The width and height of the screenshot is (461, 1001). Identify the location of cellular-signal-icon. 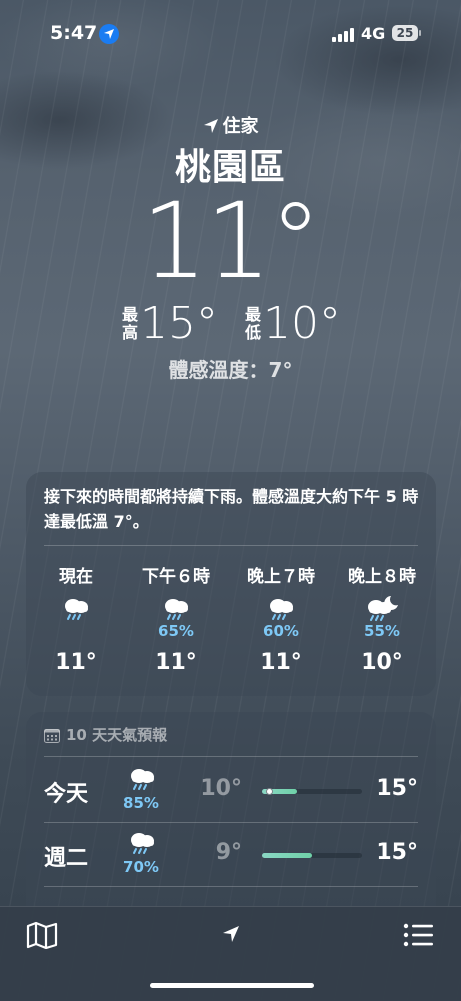
(343, 35).